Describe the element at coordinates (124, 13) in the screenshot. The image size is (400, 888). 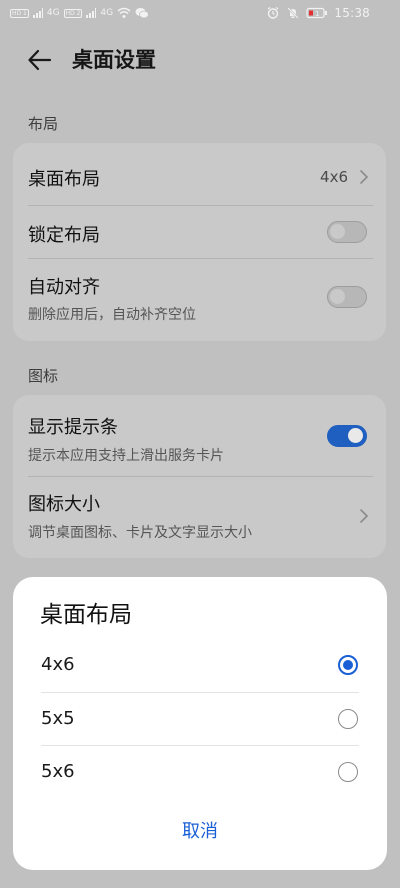
I see `wifi-icon` at that location.